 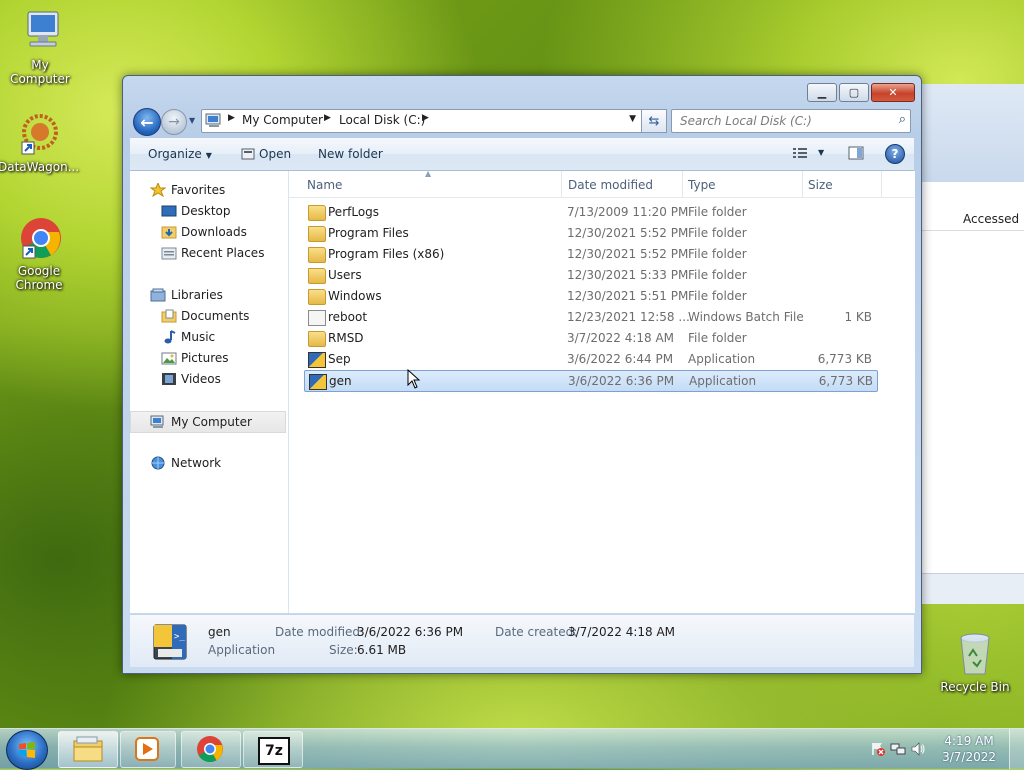 I want to click on nav-network: Network, so click(x=208, y=463).